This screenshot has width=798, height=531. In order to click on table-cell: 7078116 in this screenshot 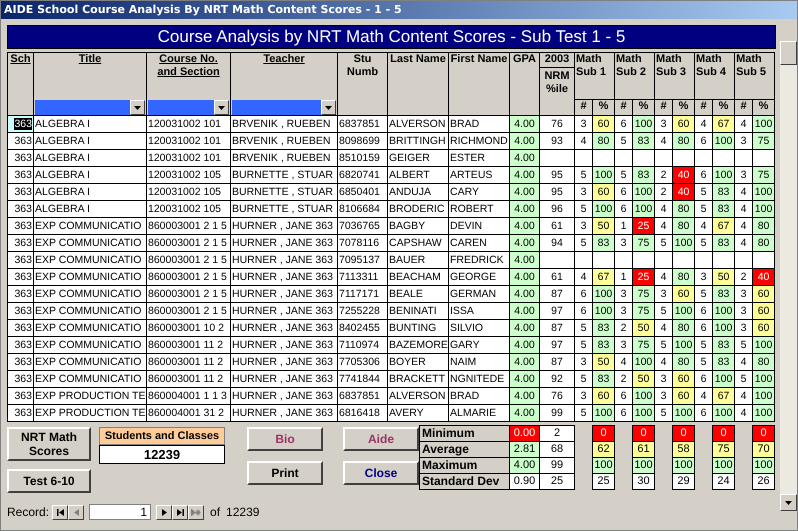, I will do `click(363, 243)`.